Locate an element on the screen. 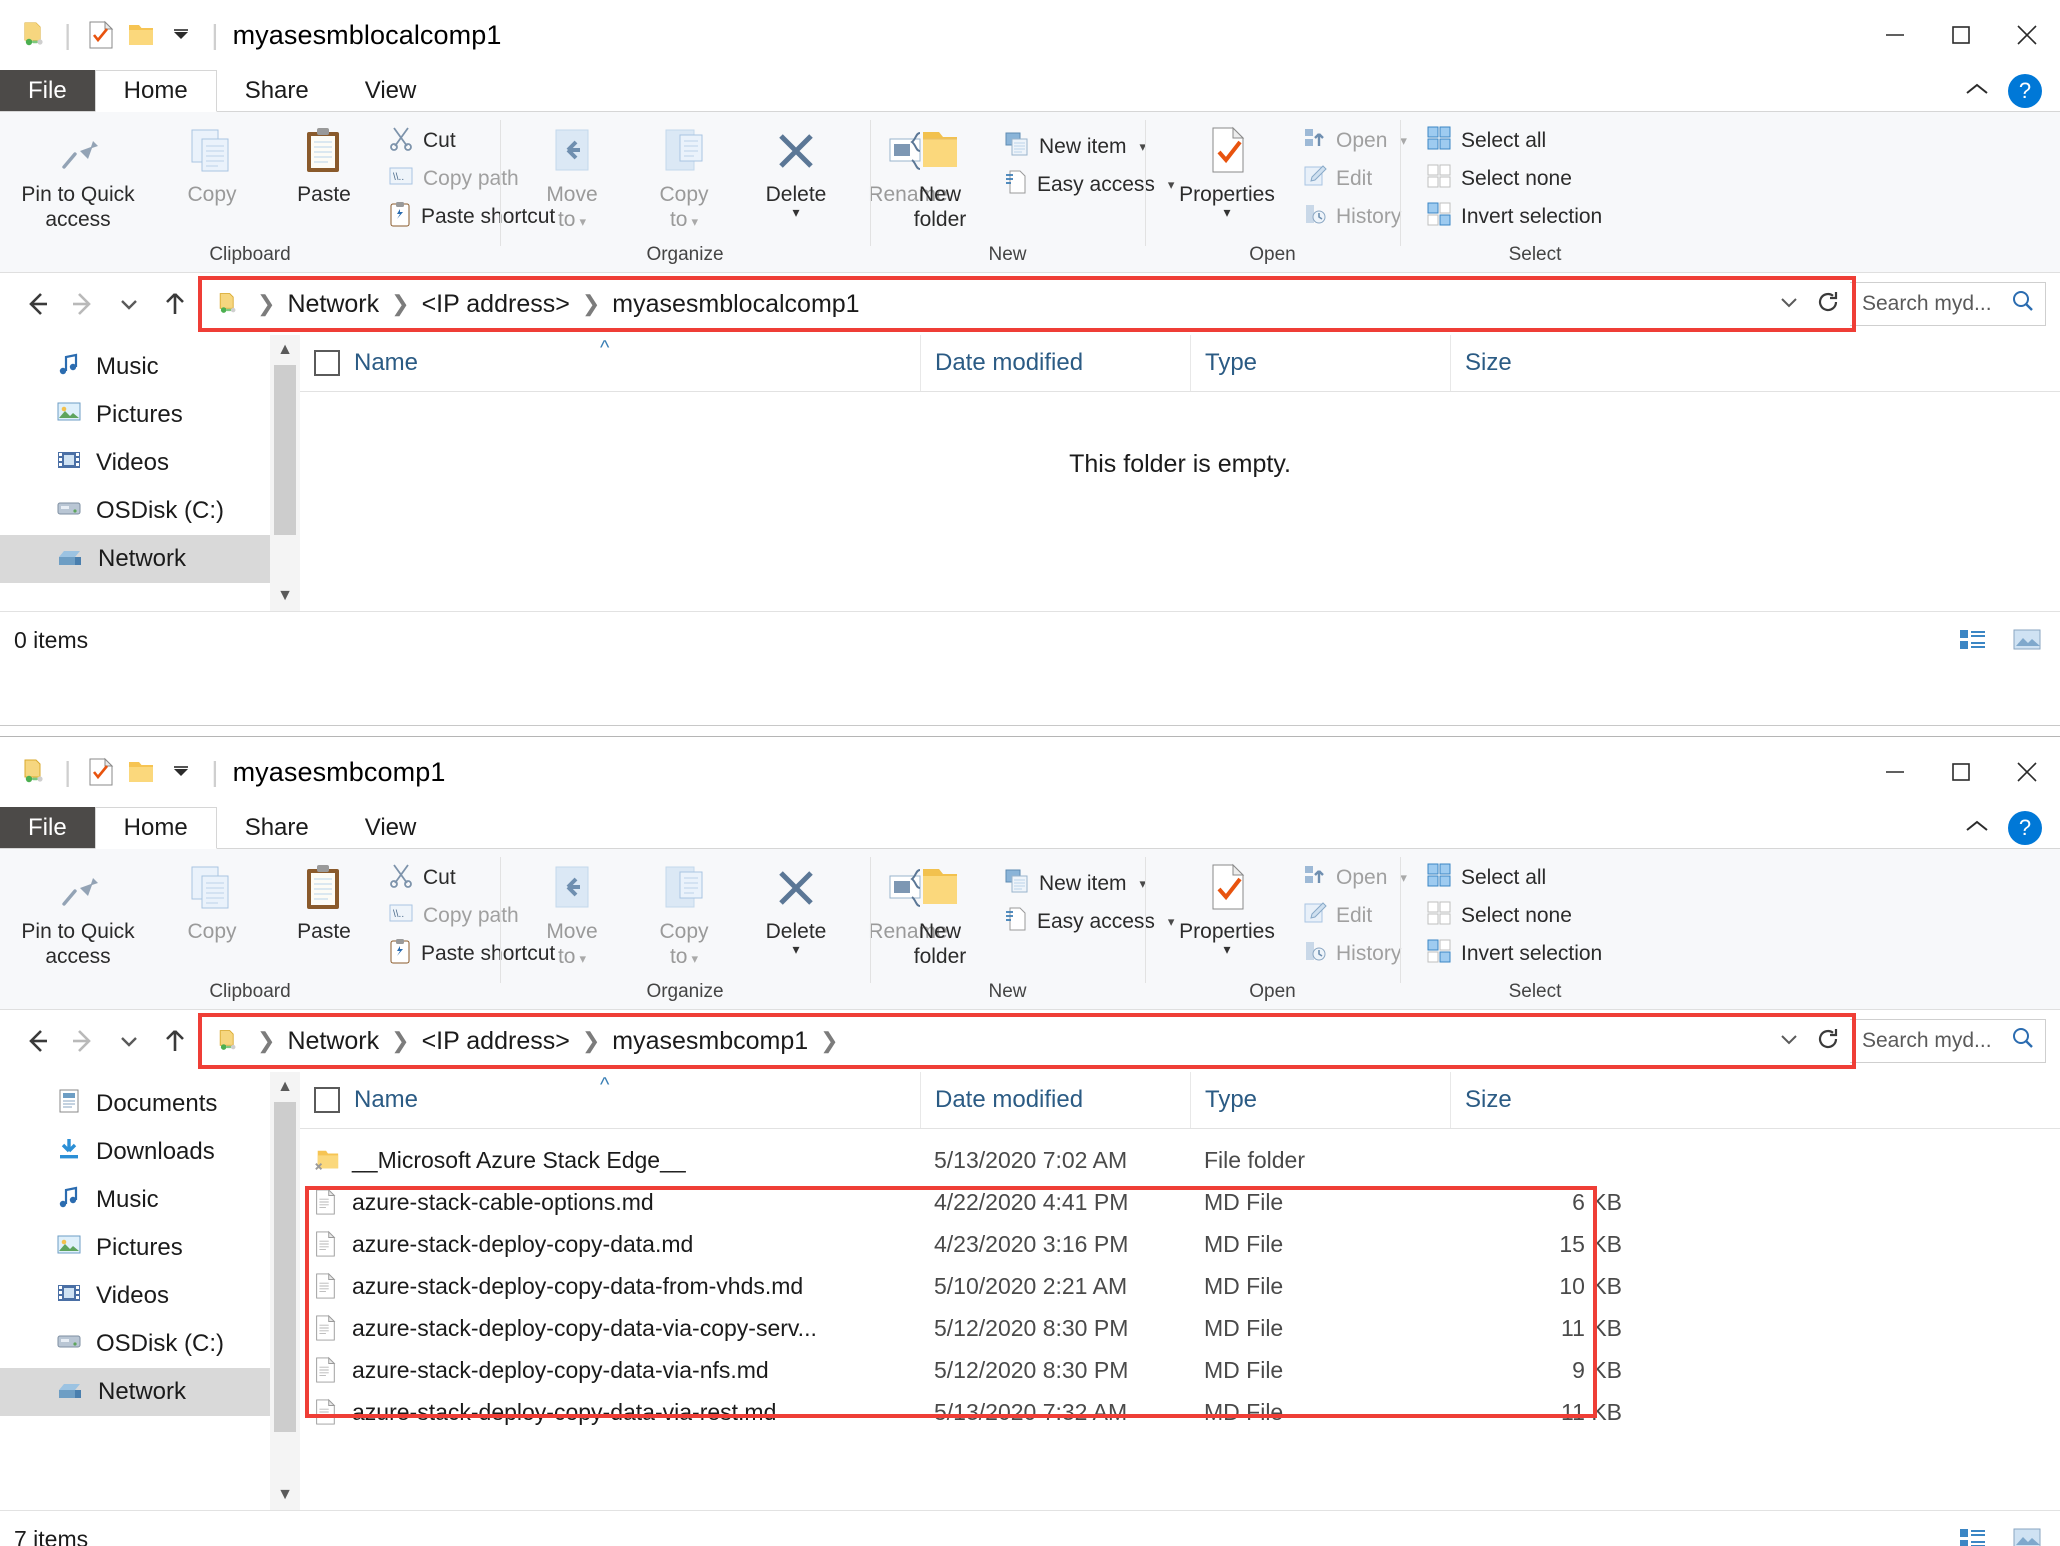  column-header-type: Type is located at coordinates (1320, 363).